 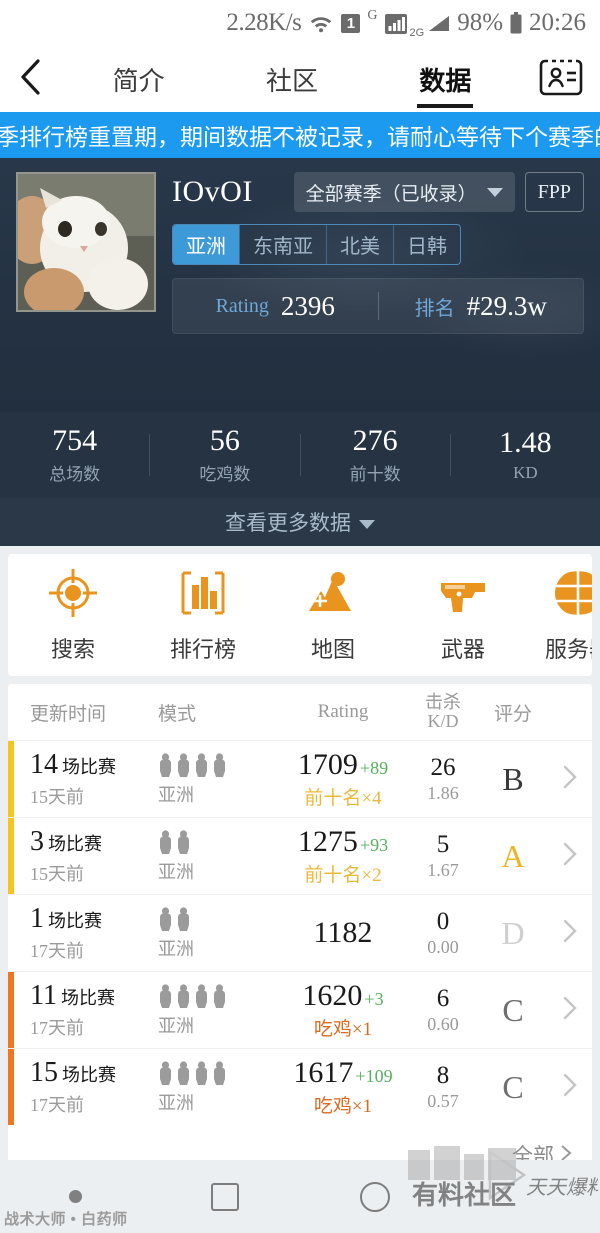 What do you see at coordinates (300, 137) in the screenshot?
I see `season-notice-text: 季排行榜重置期，期间数据不被记录，请耐心等待下个赛季的` at bounding box center [300, 137].